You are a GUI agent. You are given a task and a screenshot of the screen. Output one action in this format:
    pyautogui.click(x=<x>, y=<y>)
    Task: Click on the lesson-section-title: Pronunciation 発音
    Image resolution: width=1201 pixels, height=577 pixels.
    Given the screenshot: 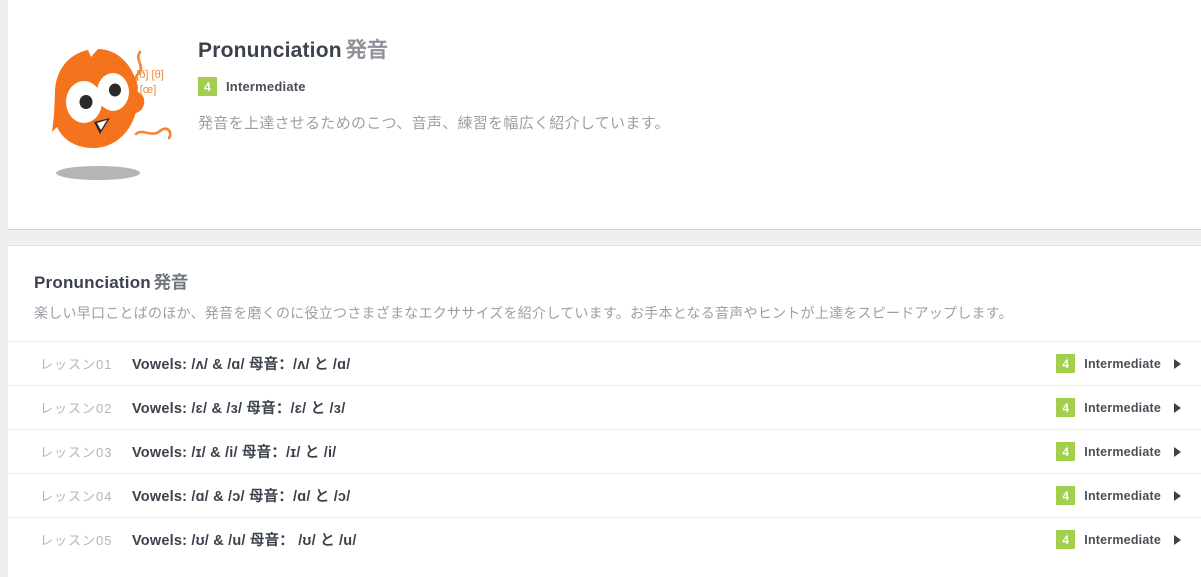 What is the action you would take?
    pyautogui.click(x=604, y=280)
    